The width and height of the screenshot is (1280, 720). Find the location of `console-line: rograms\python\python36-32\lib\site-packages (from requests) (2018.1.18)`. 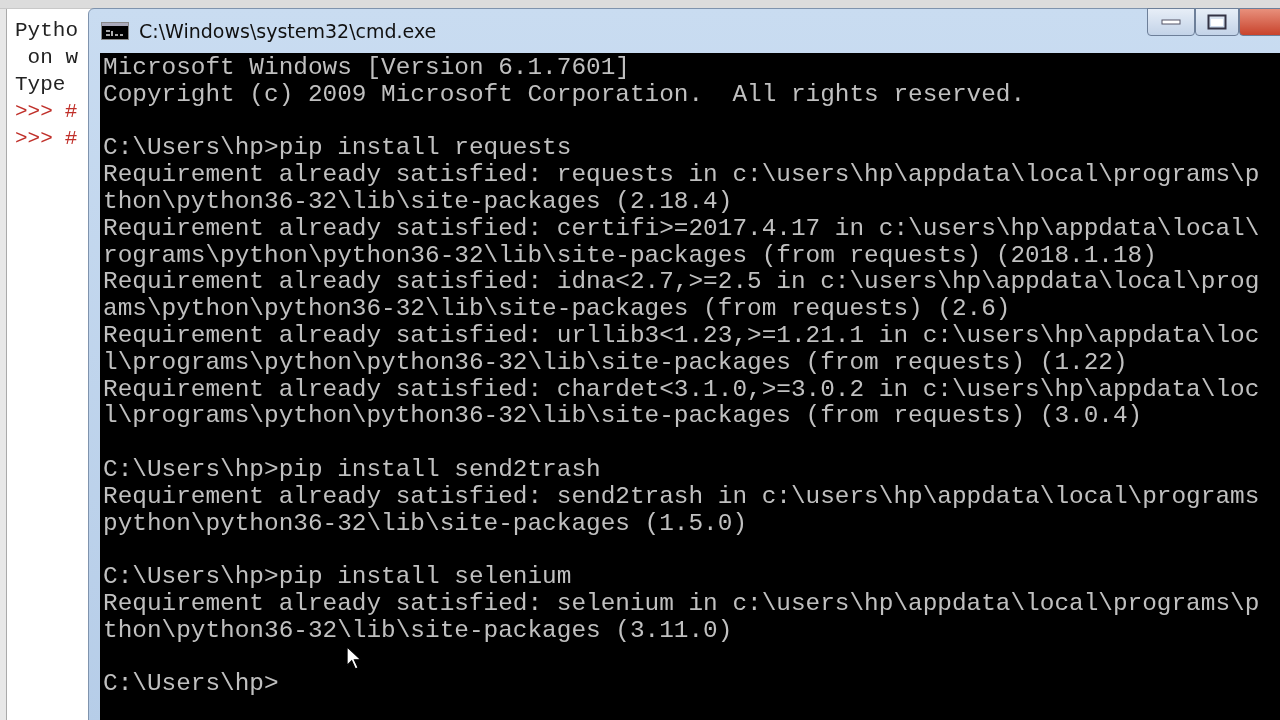

console-line: rograms\python\python36-32\lib\site-packages (from requests) (2018.1.18) is located at coordinates (630, 256).